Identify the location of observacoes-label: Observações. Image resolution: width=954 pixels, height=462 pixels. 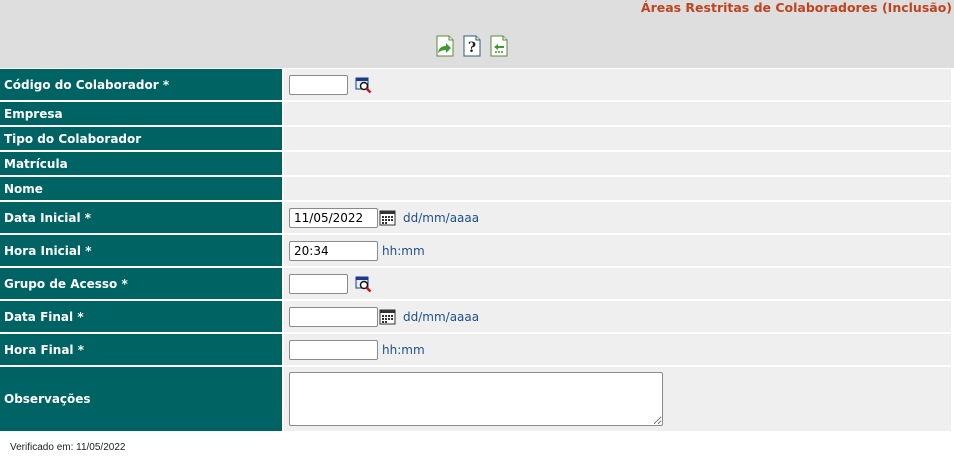
(141, 399).